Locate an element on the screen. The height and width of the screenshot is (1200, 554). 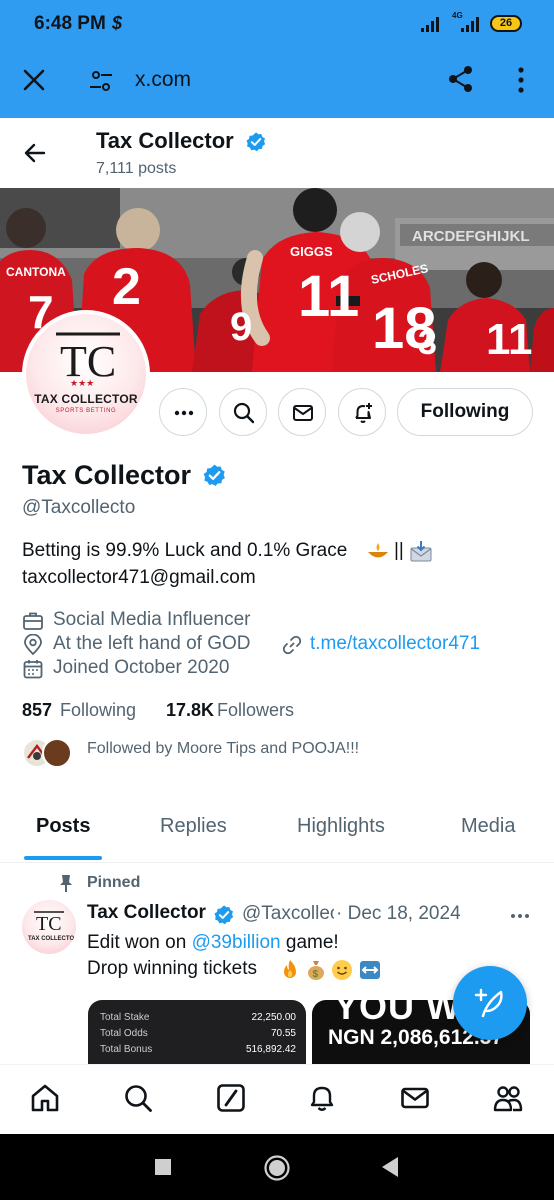
profile-avatar: TC ★★★ TAX COLLECTOR SPORTS BETTING is located at coordinates (86, 374).